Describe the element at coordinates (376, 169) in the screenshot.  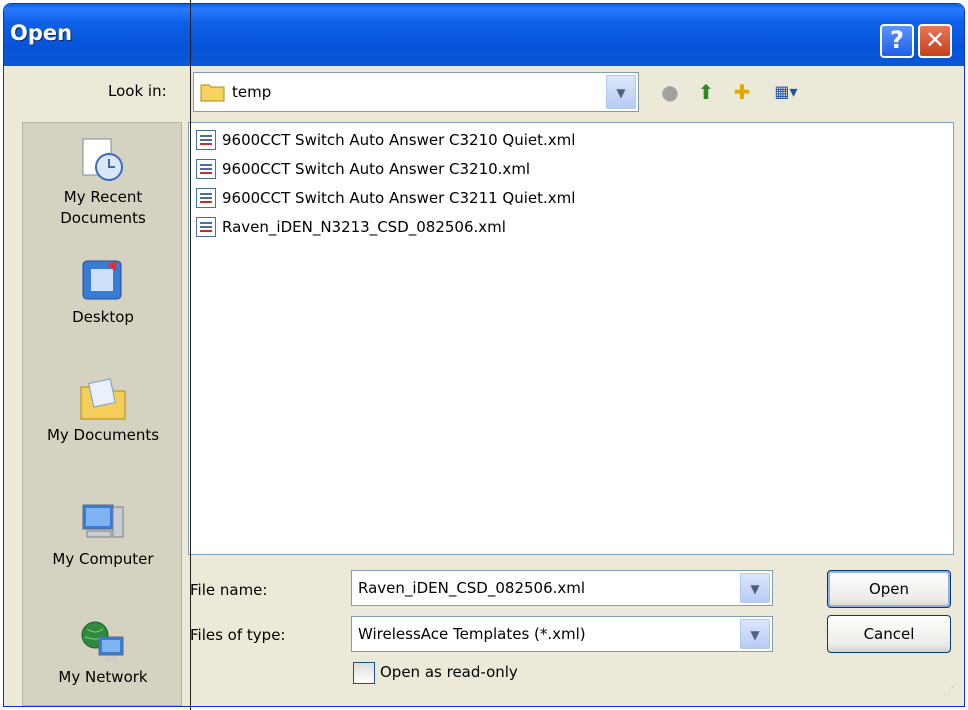
I see `file-name: 9600CCT Switch Auto Answer C3210.xml` at that location.